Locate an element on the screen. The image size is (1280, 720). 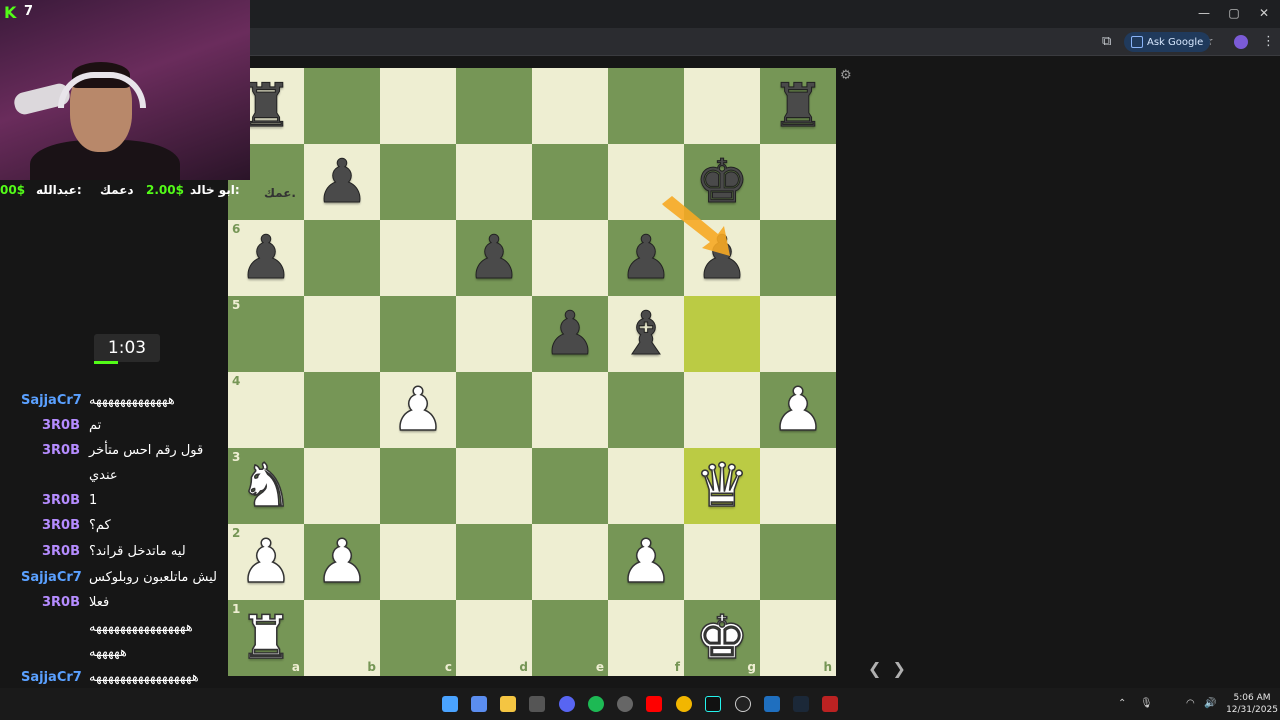
square-b7: ♟ is located at coordinates (342, 182).